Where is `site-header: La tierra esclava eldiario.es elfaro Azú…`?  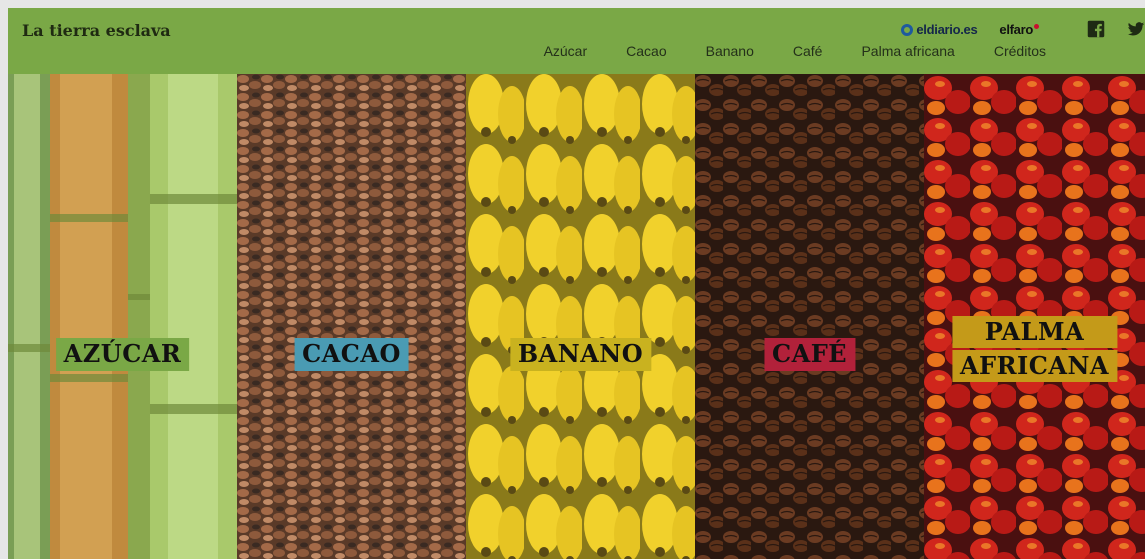
site-header: La tierra esclava eldiario.es elfaro Azú… is located at coordinates (576, 41).